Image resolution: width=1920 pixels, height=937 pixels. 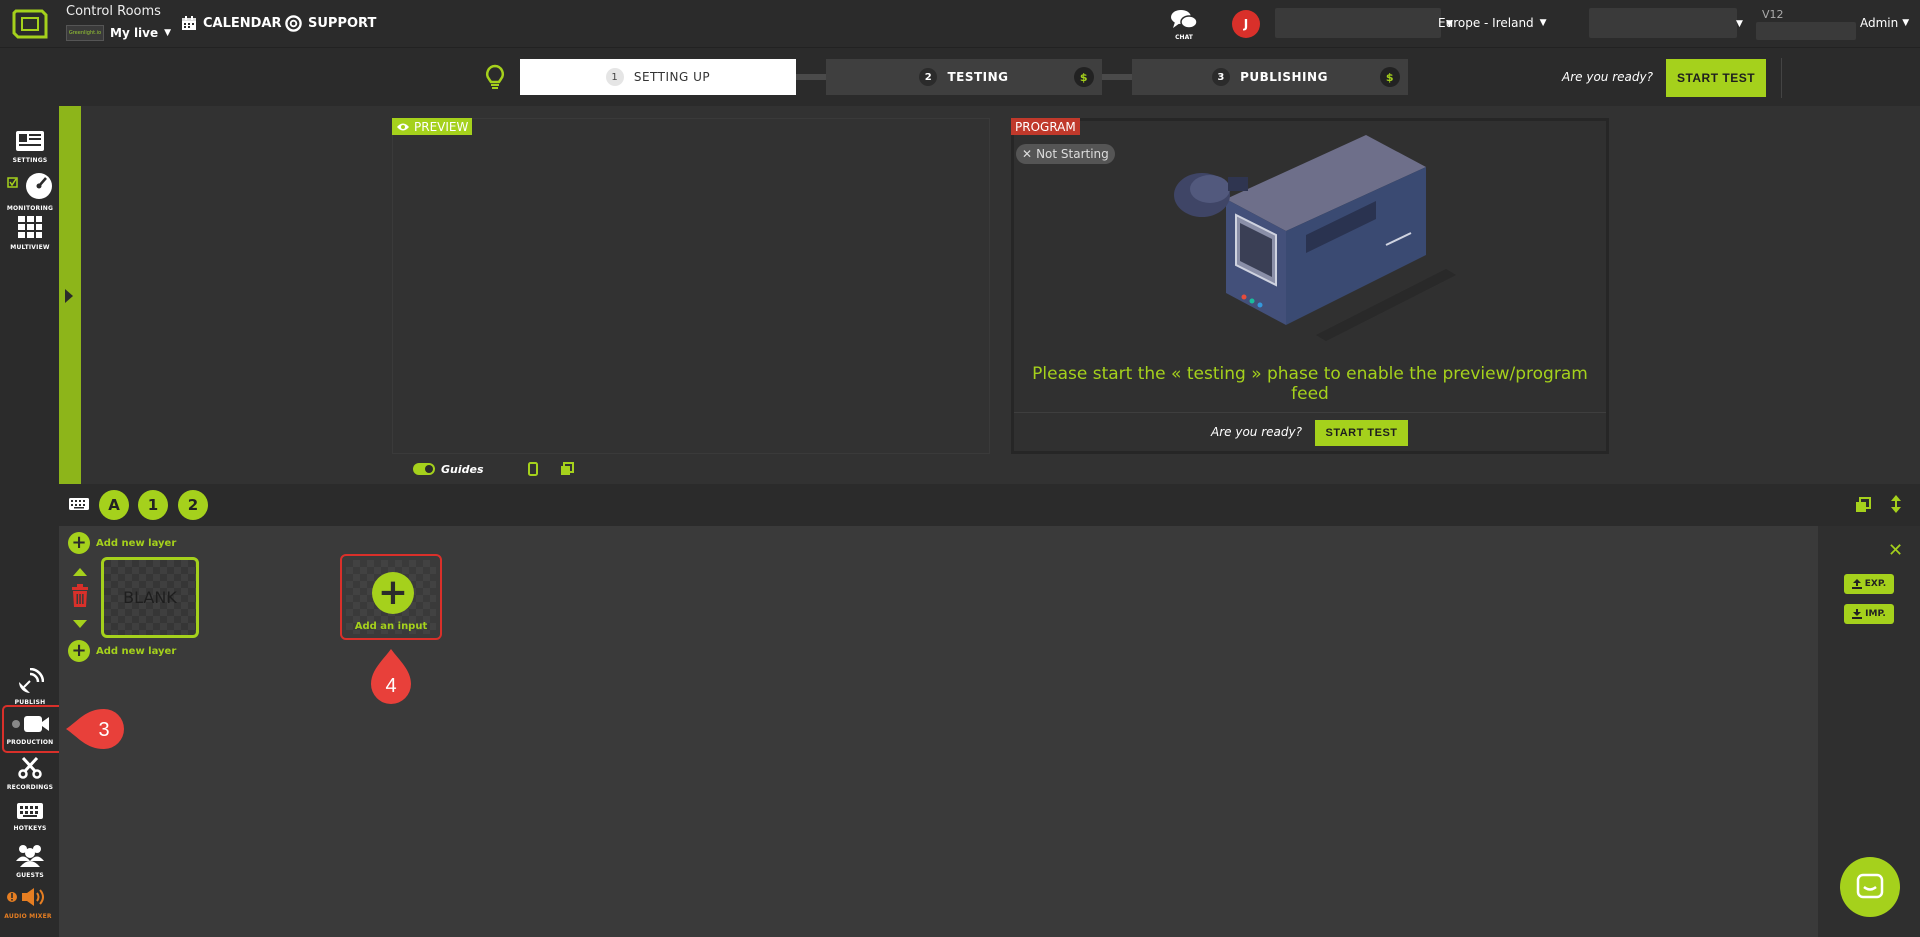 I want to click on layer-toolbar, so click(x=989, y=505).